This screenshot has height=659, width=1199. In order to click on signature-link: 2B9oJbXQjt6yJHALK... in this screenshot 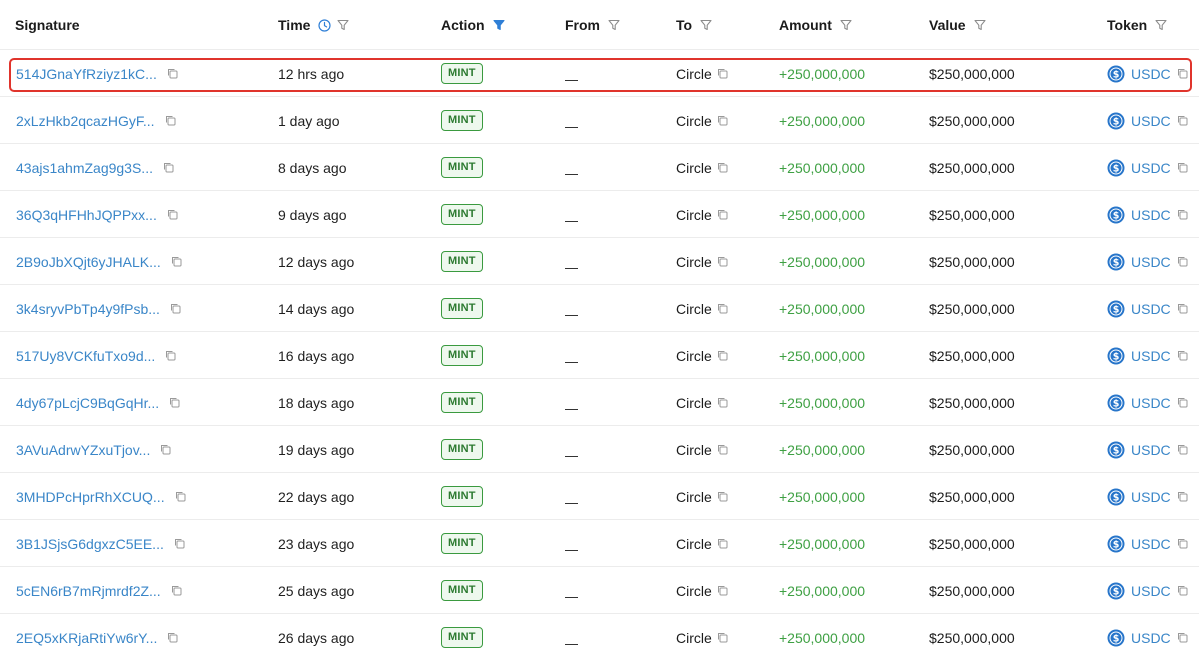, I will do `click(88, 262)`.